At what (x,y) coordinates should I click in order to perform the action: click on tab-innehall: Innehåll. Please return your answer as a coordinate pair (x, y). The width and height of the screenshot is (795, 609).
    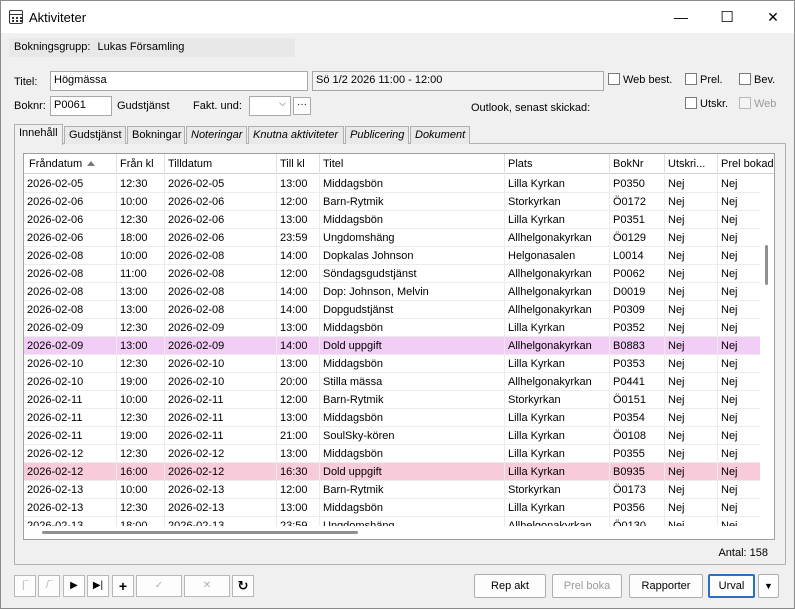
    Looking at the image, I should click on (38, 134).